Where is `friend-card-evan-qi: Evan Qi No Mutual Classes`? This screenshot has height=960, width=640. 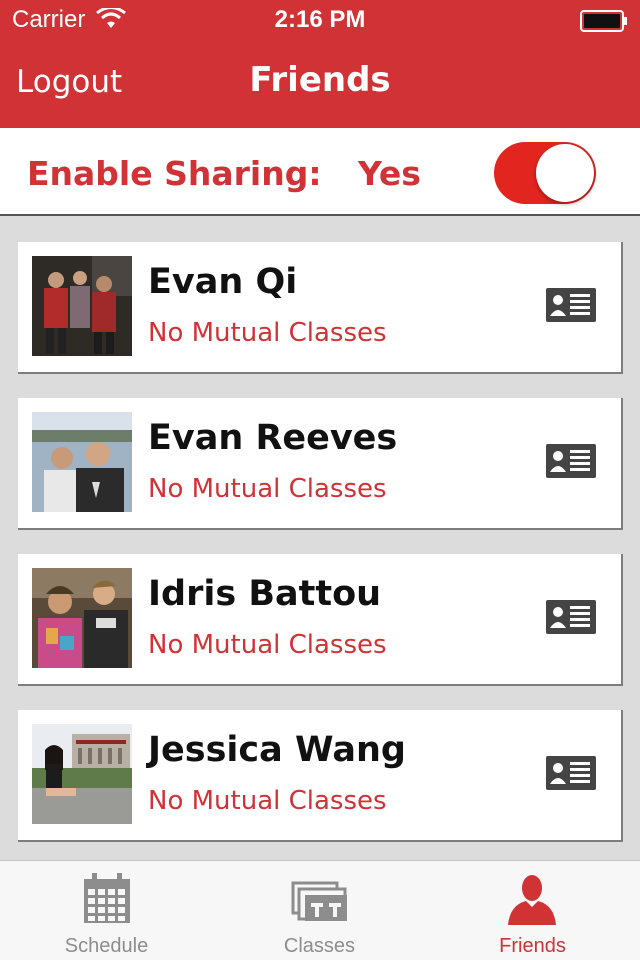
friend-card-evan-qi: Evan Qi No Mutual Classes is located at coordinates (320, 308).